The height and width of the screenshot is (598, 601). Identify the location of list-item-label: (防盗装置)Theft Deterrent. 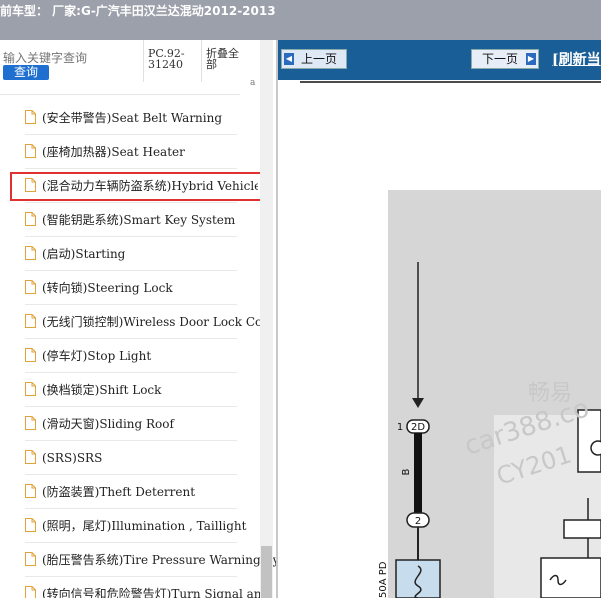
(119, 492).